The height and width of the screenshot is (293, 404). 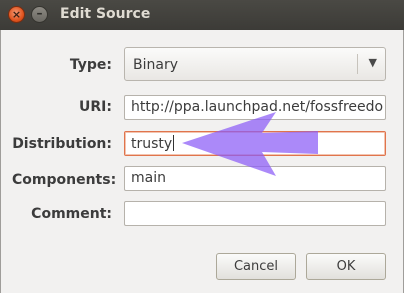 I want to click on minimize-window-button: –, so click(x=39, y=14).